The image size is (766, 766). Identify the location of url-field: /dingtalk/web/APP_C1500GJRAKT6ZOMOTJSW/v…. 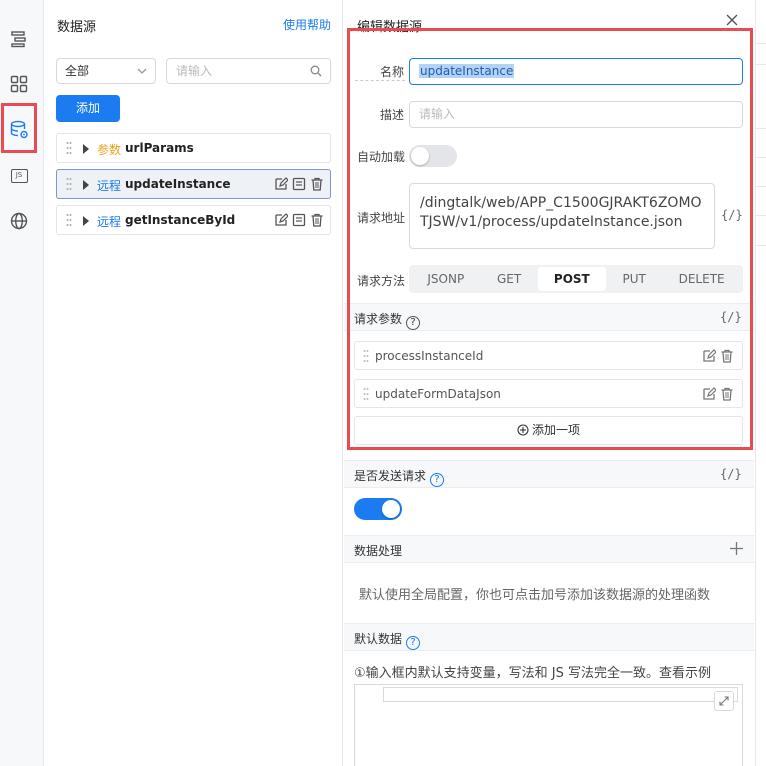
(562, 216).